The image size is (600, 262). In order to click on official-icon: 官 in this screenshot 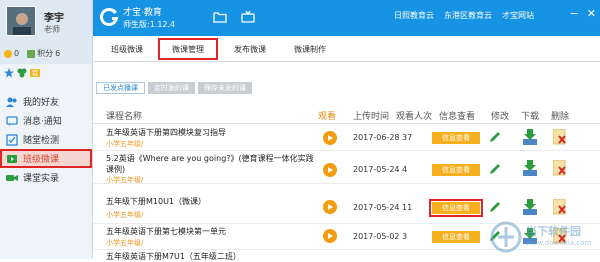, I will do `click(35, 73)`.